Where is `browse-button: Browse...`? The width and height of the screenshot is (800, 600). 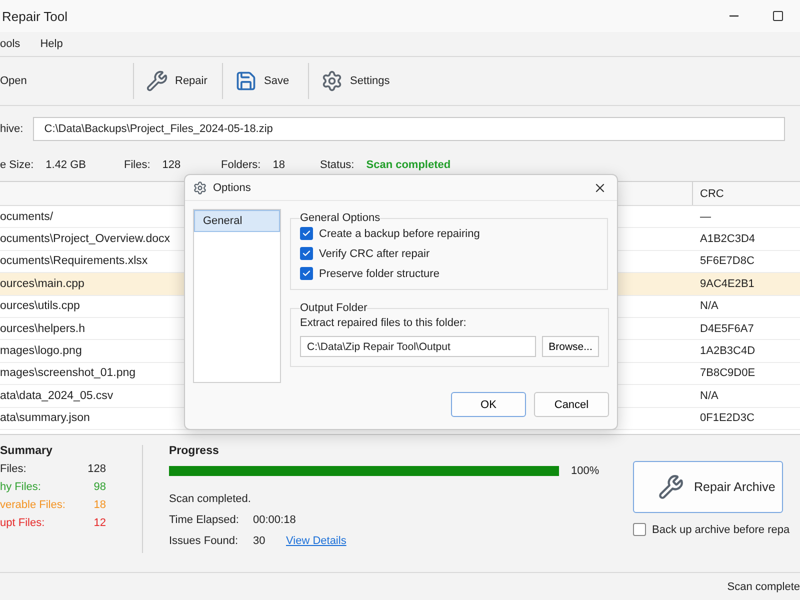 browse-button: Browse... is located at coordinates (570, 346).